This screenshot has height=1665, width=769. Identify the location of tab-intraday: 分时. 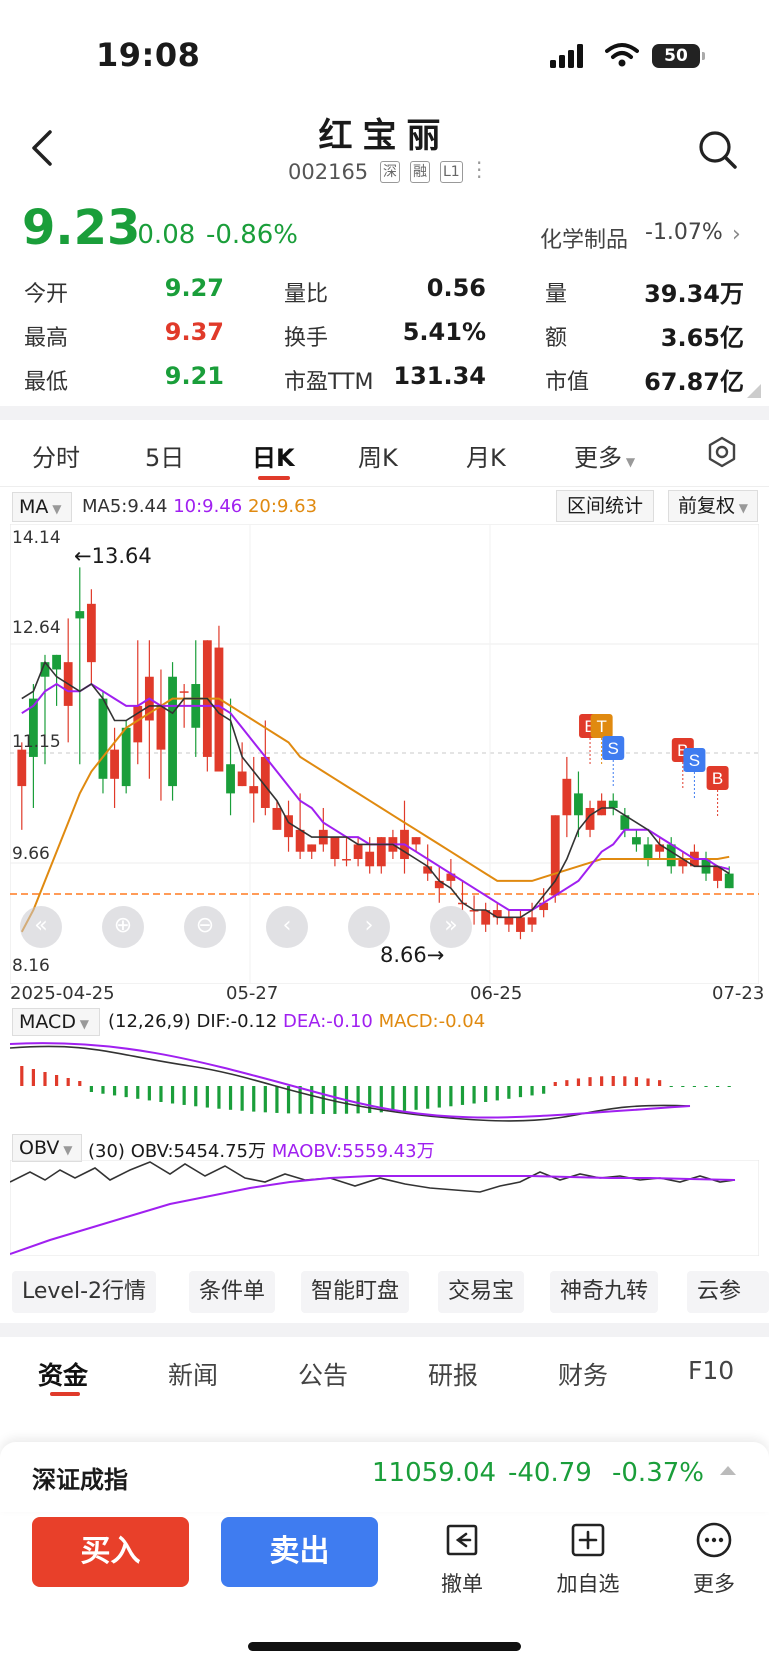
(56, 455).